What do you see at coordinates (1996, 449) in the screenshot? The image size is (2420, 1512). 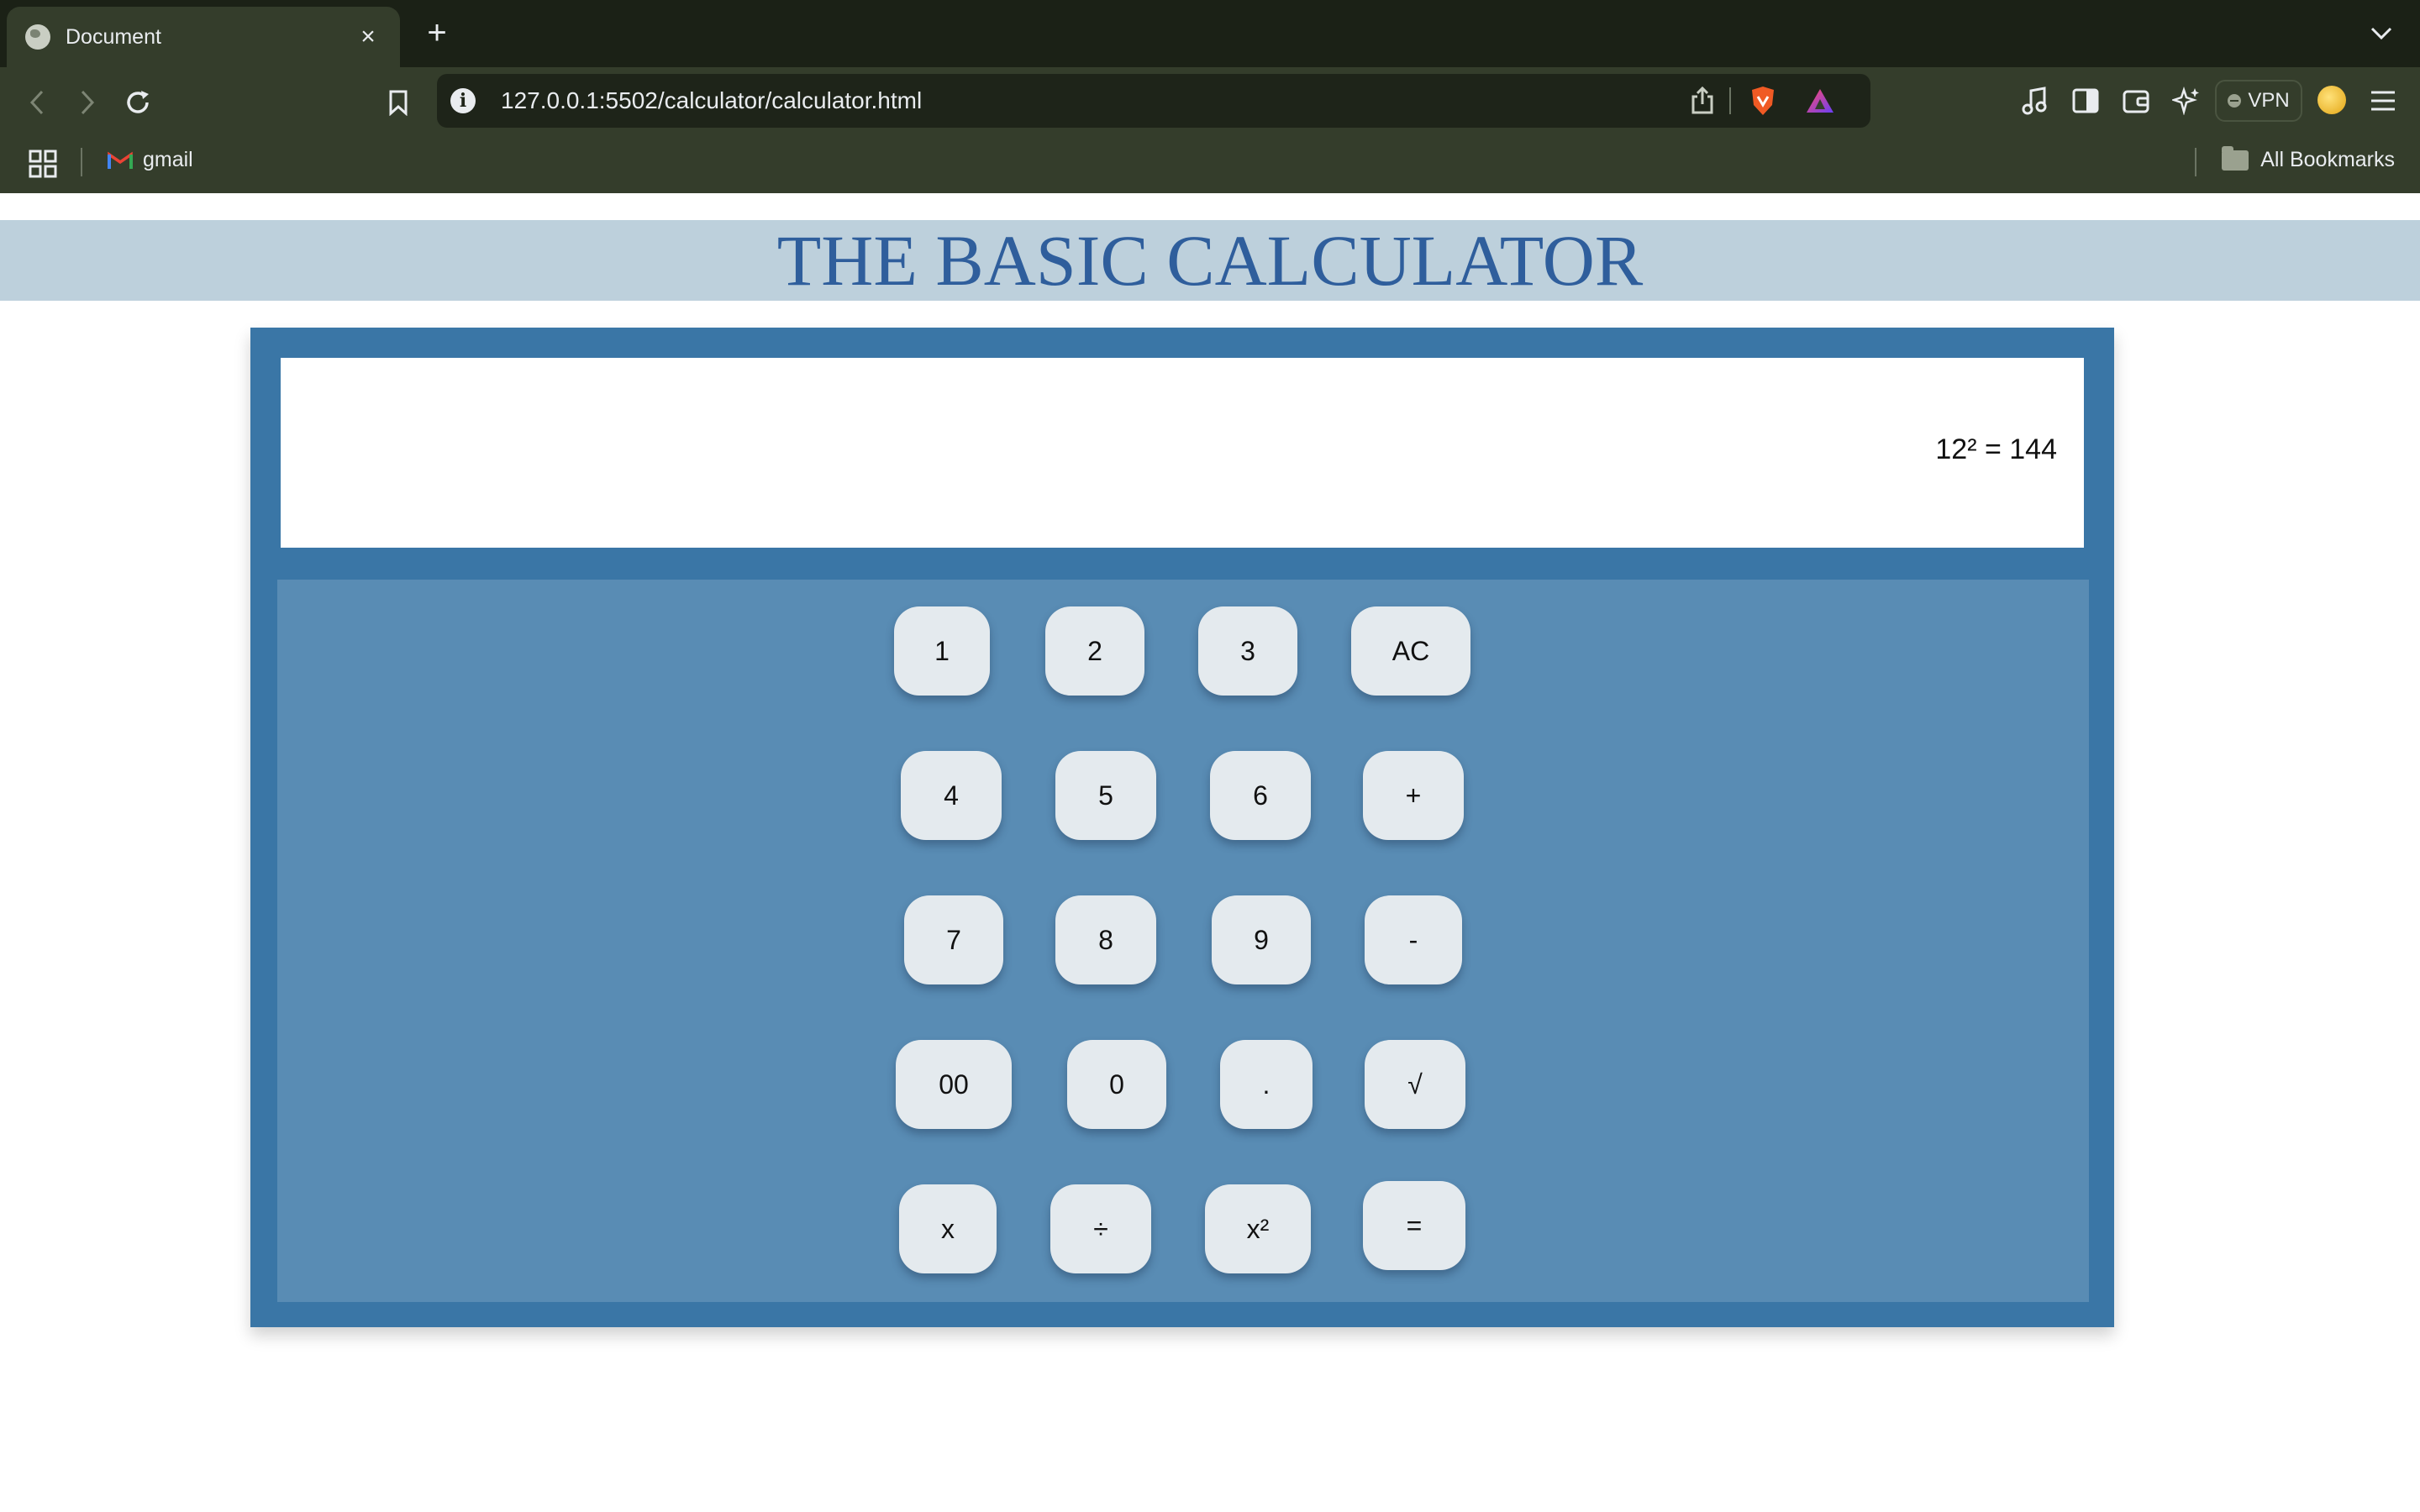 I see `display-value: 12² = 144` at bounding box center [1996, 449].